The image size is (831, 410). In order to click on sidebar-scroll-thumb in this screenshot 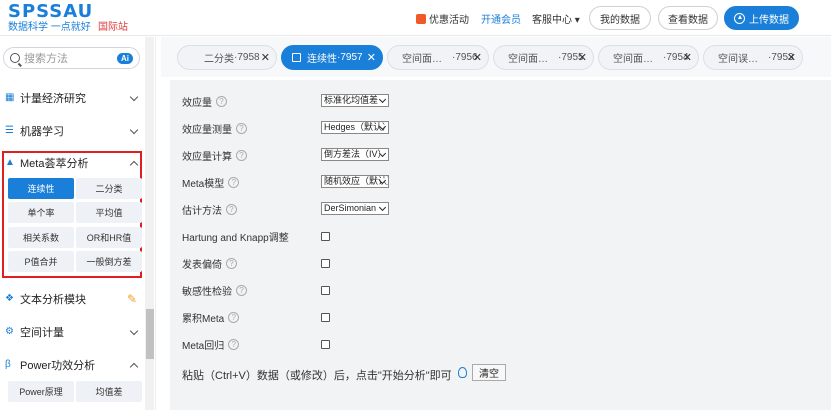, I will do `click(150, 334)`.